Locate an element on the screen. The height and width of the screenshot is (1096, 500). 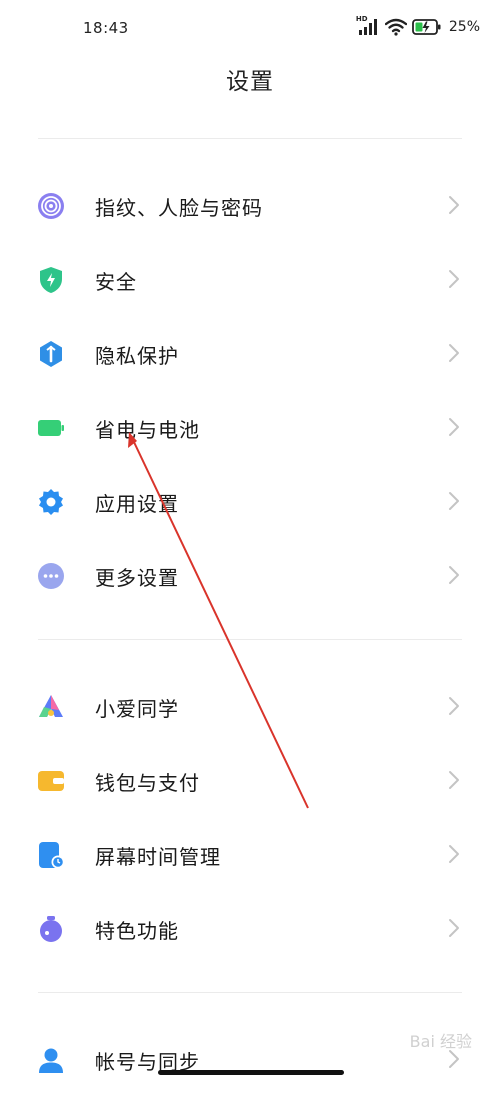
page-title: 设置 is located at coordinates (250, 82).